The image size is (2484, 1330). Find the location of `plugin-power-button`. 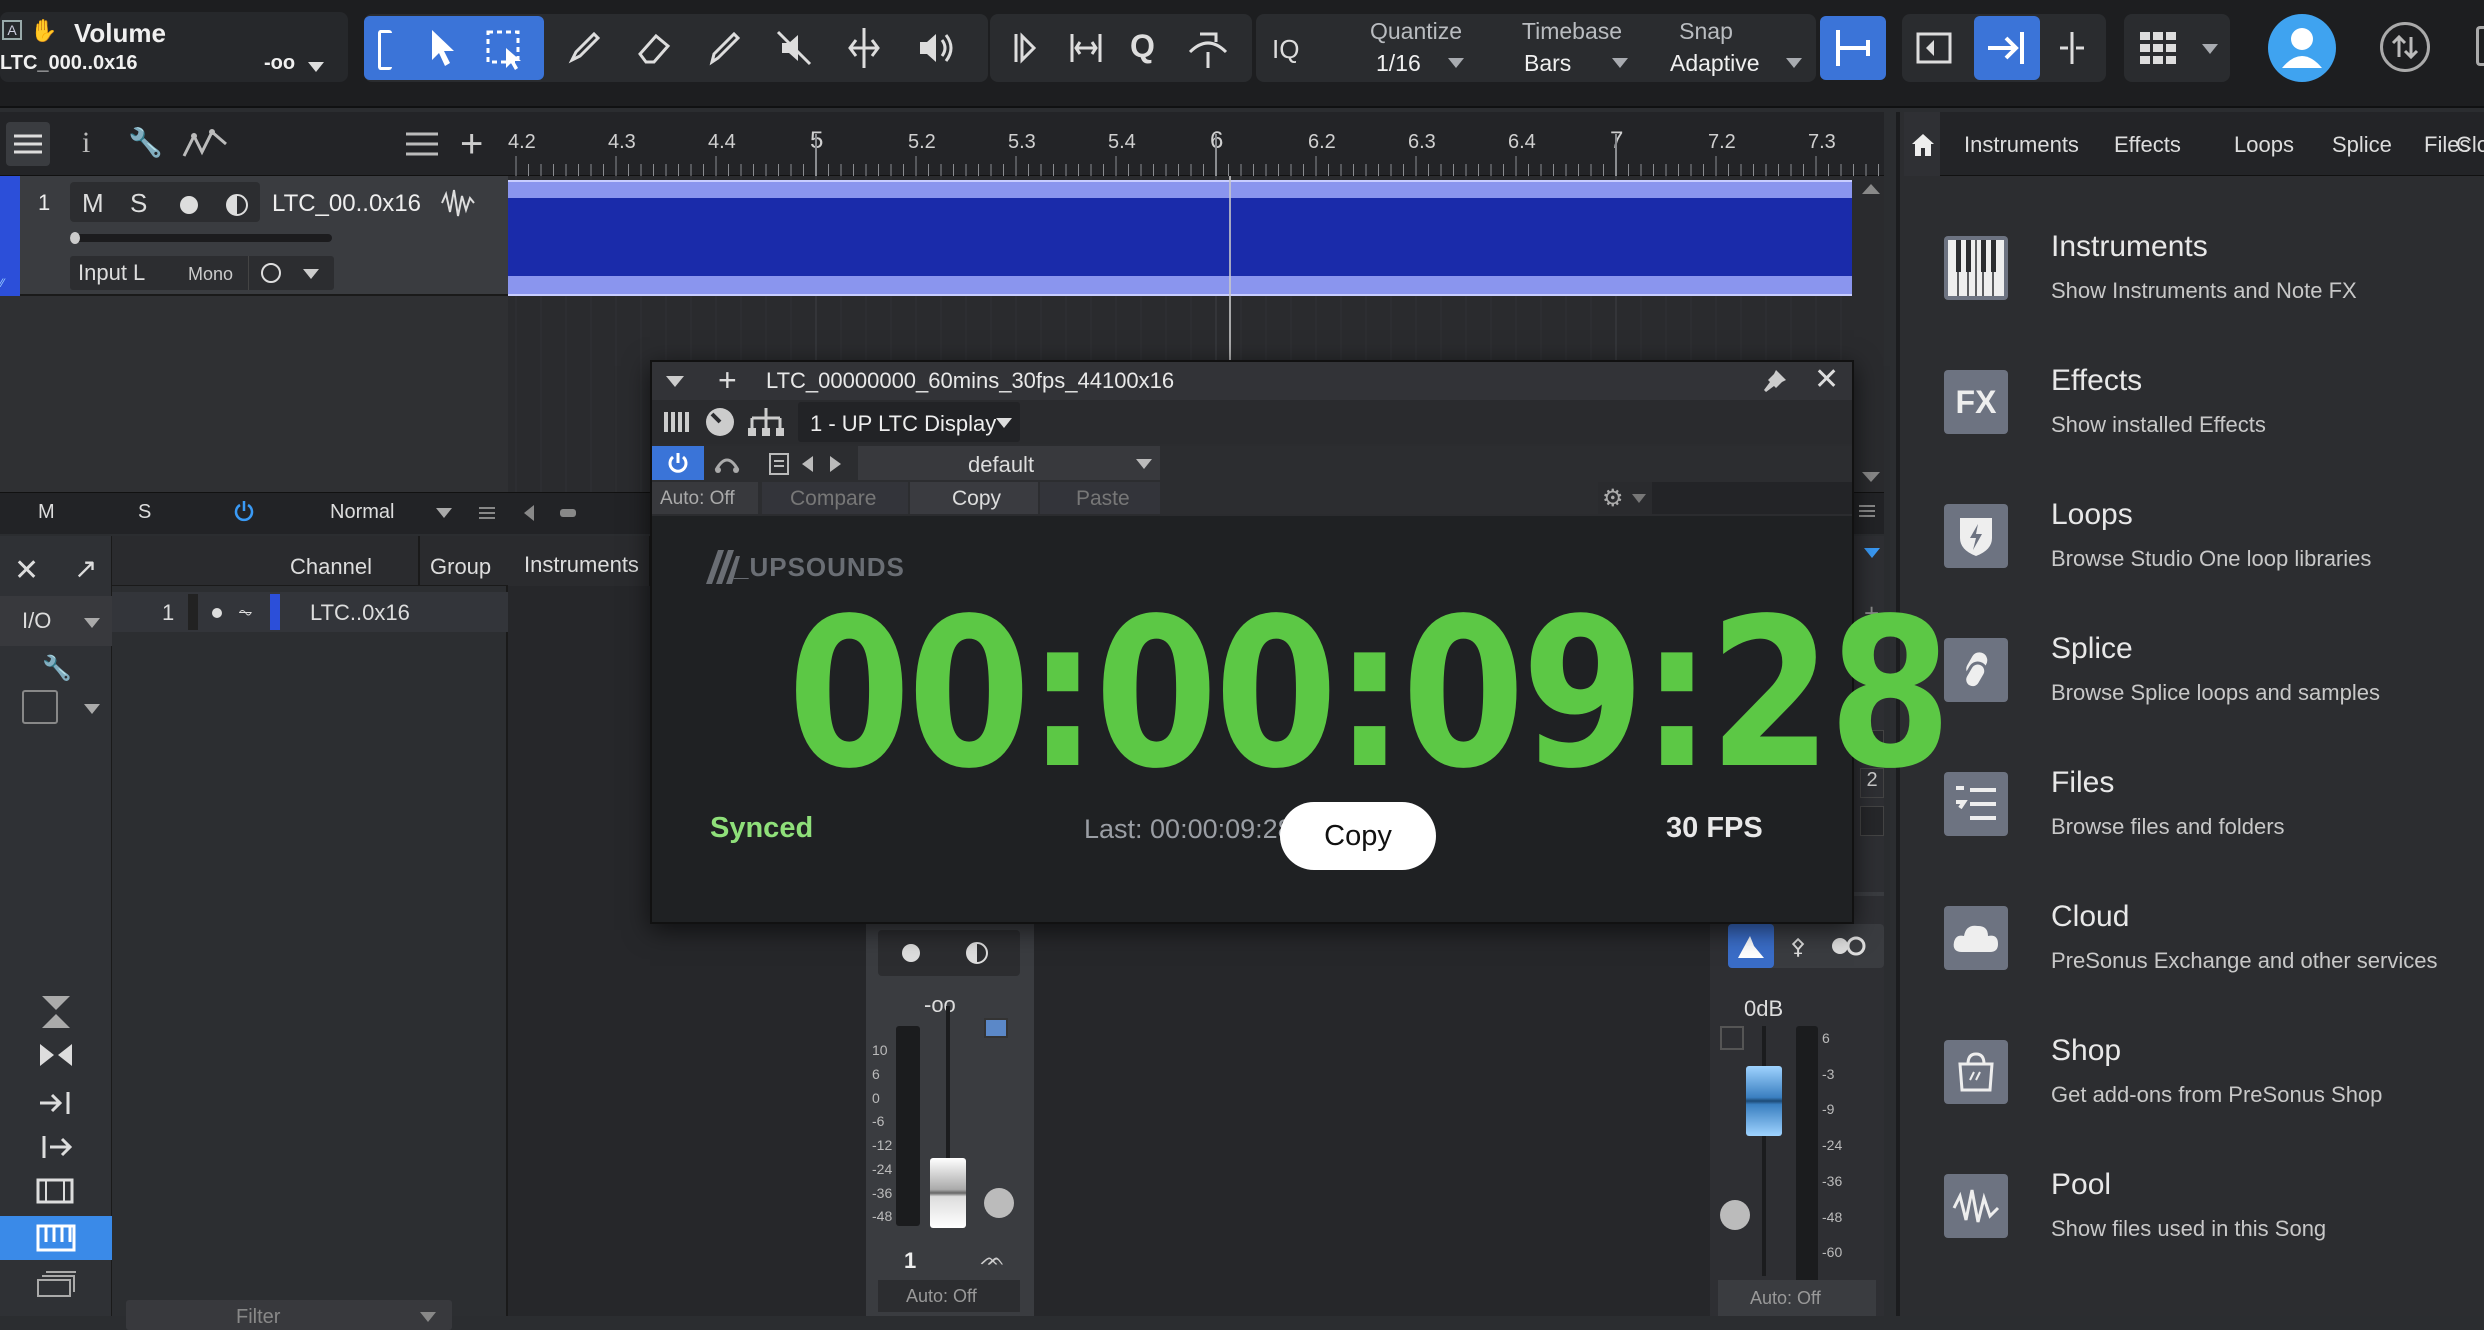

plugin-power-button is located at coordinates (678, 463).